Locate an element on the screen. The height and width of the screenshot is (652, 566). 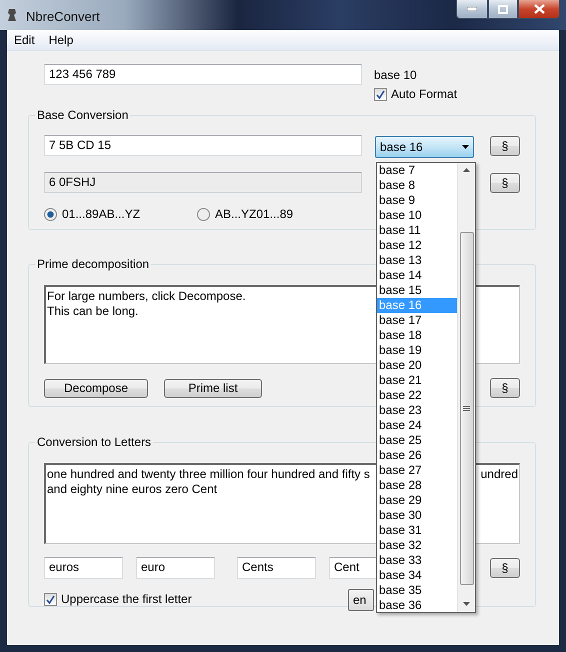
radio-dot-icon is located at coordinates (50, 214).